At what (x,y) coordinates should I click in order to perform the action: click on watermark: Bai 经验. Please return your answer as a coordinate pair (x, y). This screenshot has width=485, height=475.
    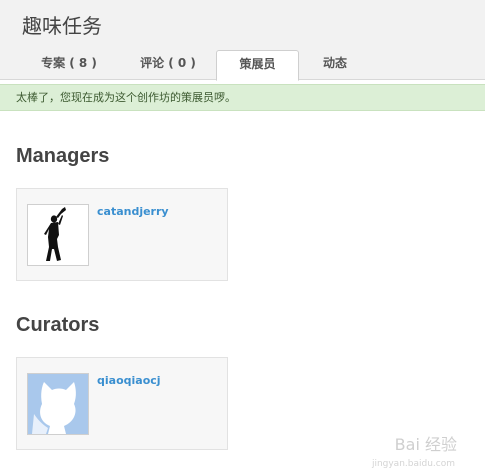
    Looking at the image, I should click on (425, 444).